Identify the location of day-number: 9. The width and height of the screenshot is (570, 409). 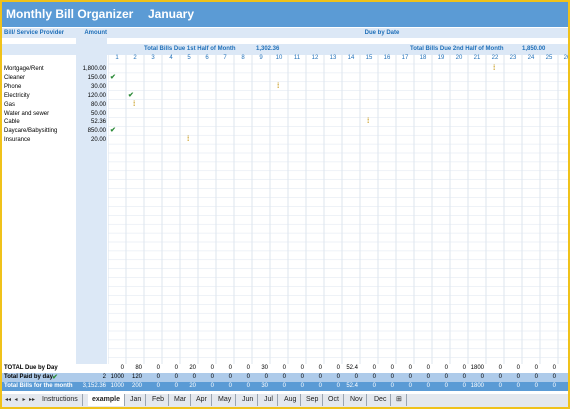
(261, 58).